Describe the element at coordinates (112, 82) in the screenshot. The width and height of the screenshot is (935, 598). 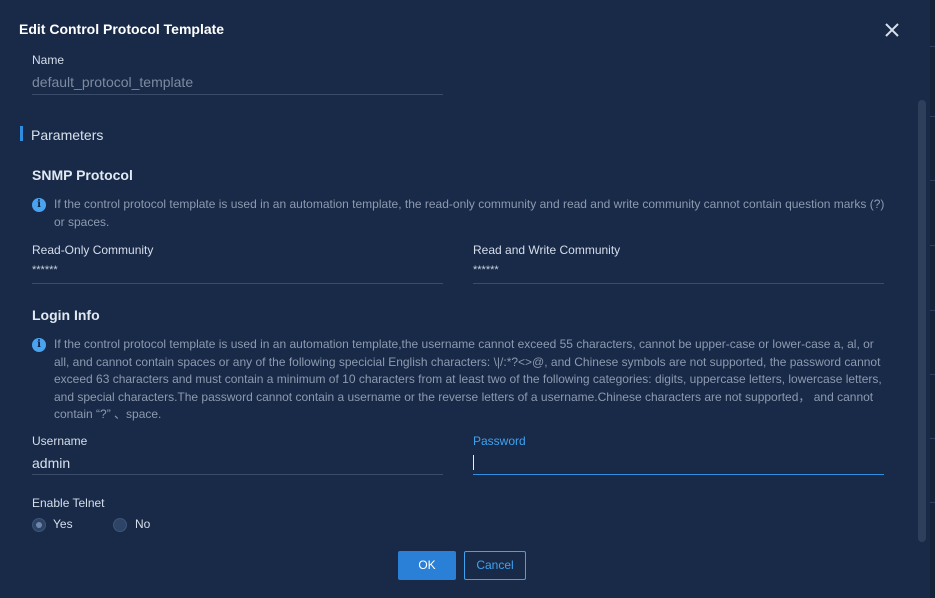
I see `name-field: default_protocol_template` at that location.